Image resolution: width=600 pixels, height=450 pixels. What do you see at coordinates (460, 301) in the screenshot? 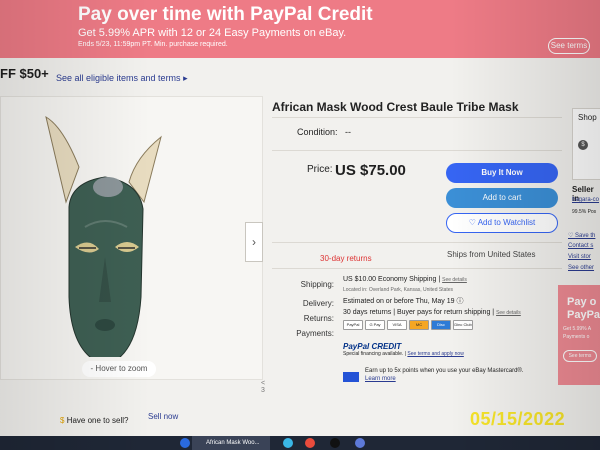
I see `info-icon: ⓘ` at bounding box center [460, 301].